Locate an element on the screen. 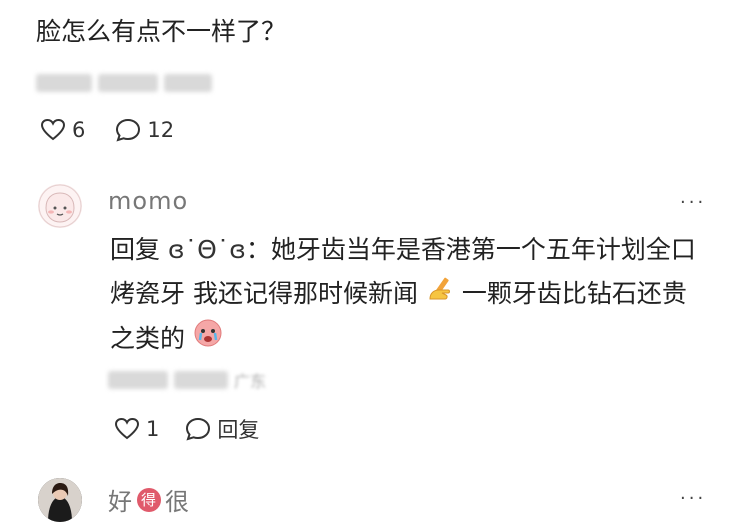  writing-hand-emoji is located at coordinates (440, 295).